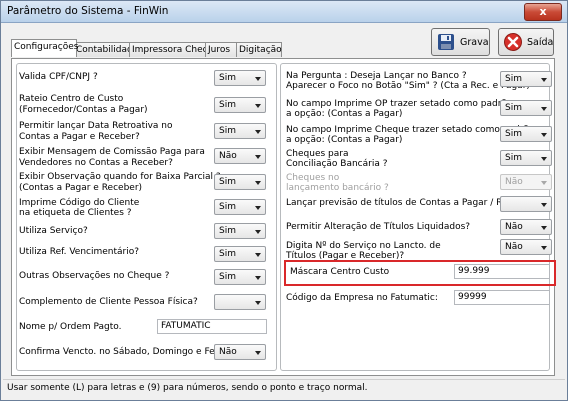 The image size is (568, 401). I want to click on codigo-empresa-label: Código da Empresa no Fatumatic:, so click(362, 298).